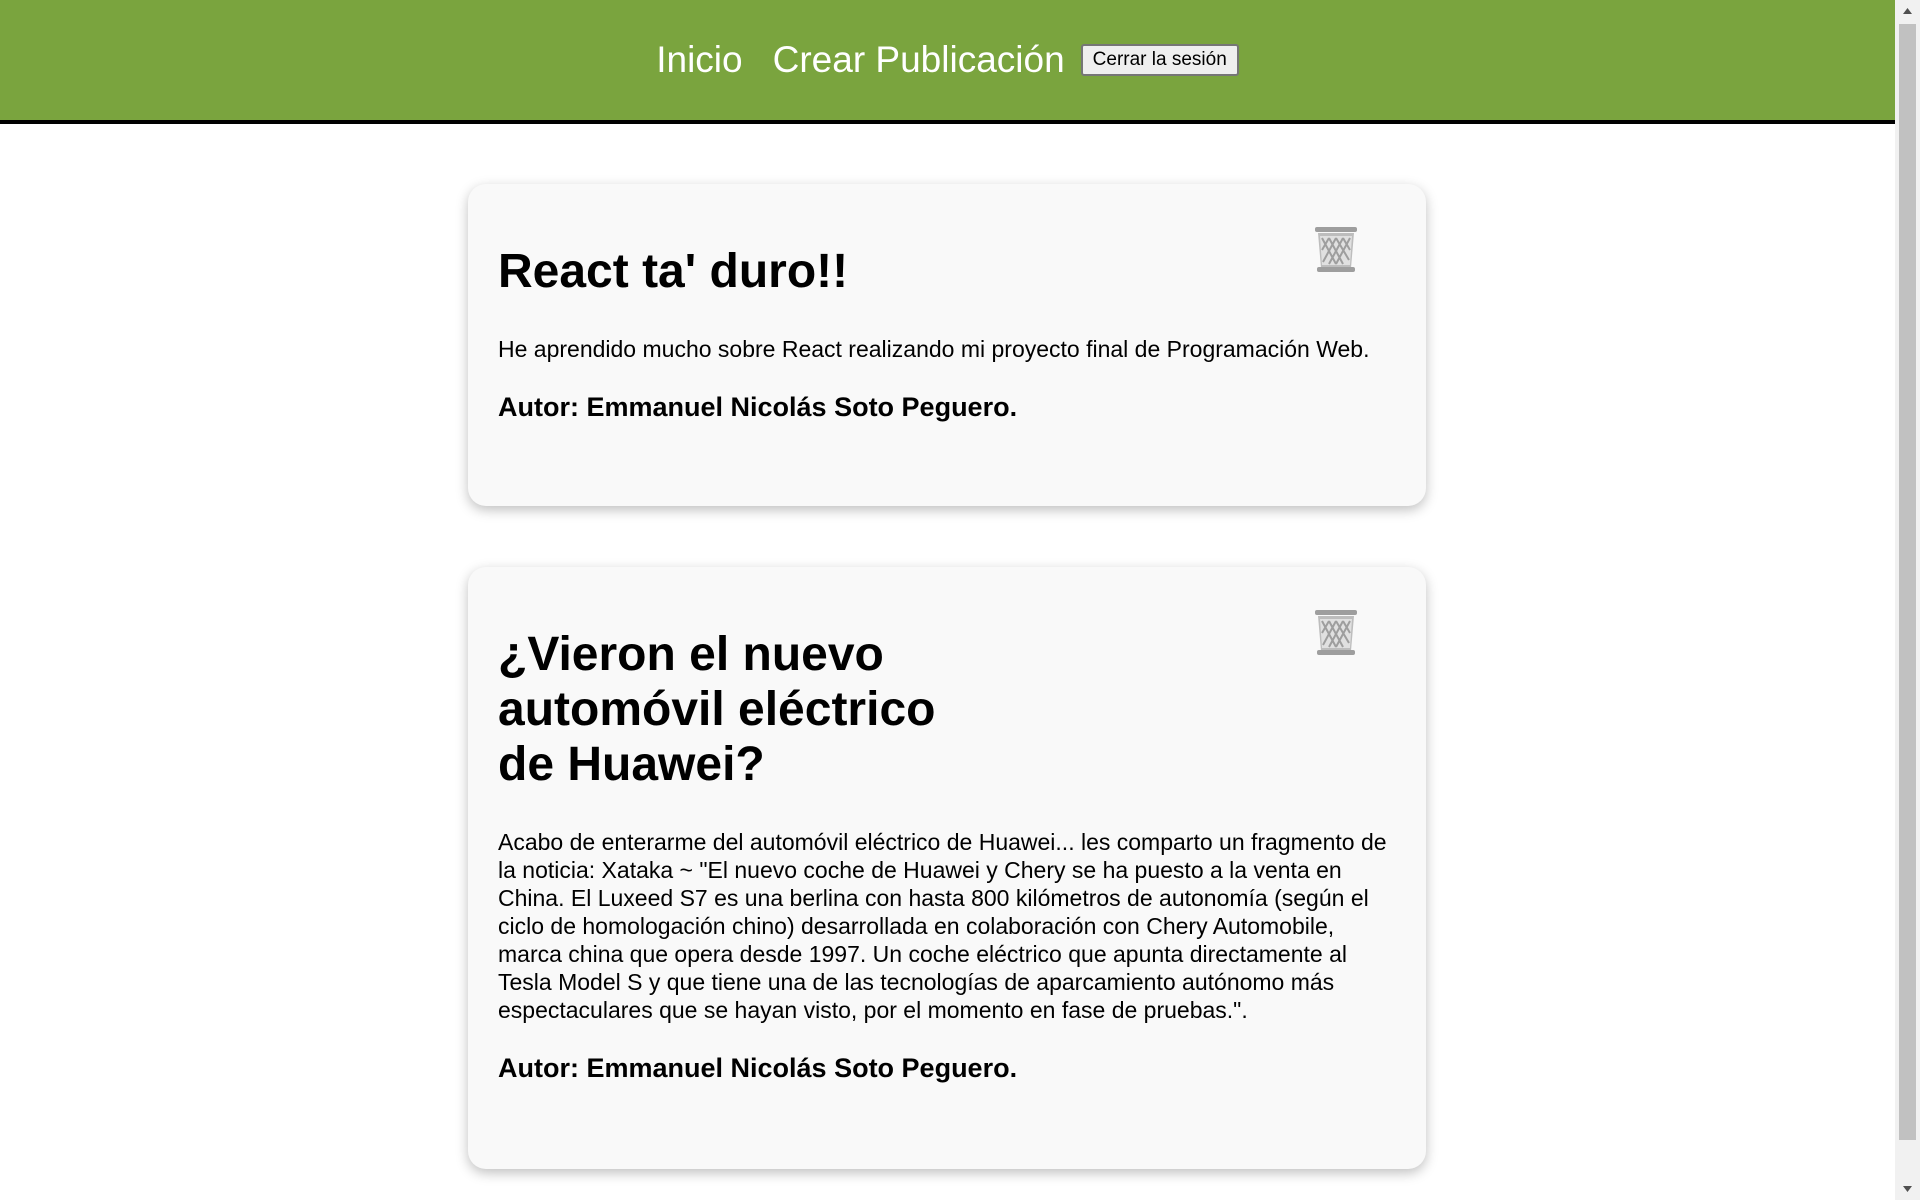 This screenshot has width=1920, height=1200. What do you see at coordinates (1159, 60) in the screenshot?
I see `logout-button: Cerrar la sesión` at bounding box center [1159, 60].